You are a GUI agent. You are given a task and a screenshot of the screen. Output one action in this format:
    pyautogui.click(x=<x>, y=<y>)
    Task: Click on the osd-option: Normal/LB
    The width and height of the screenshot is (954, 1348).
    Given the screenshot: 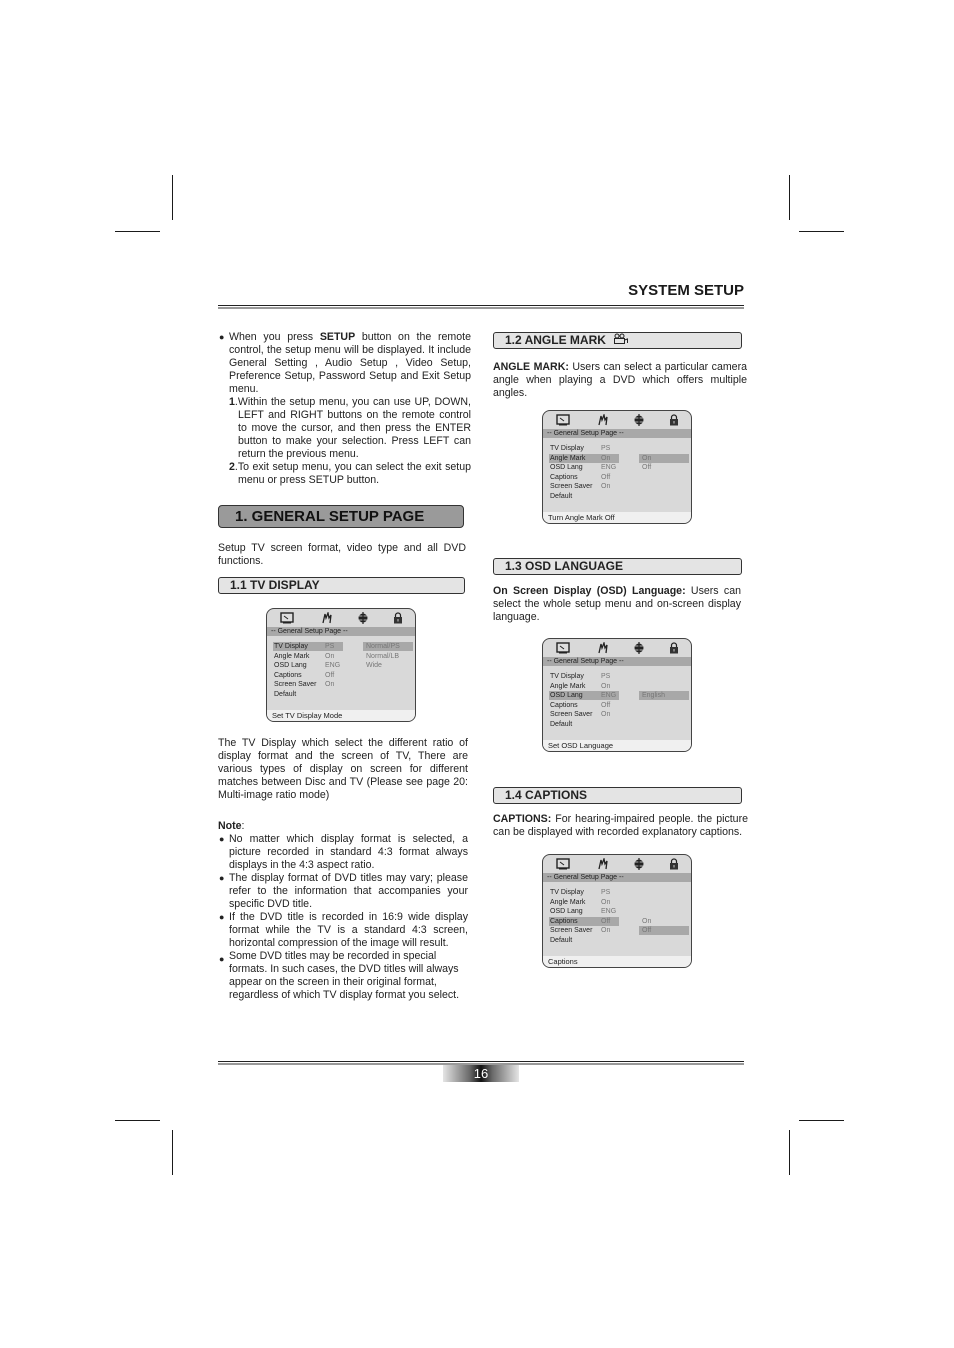 What is the action you would take?
    pyautogui.click(x=388, y=656)
    